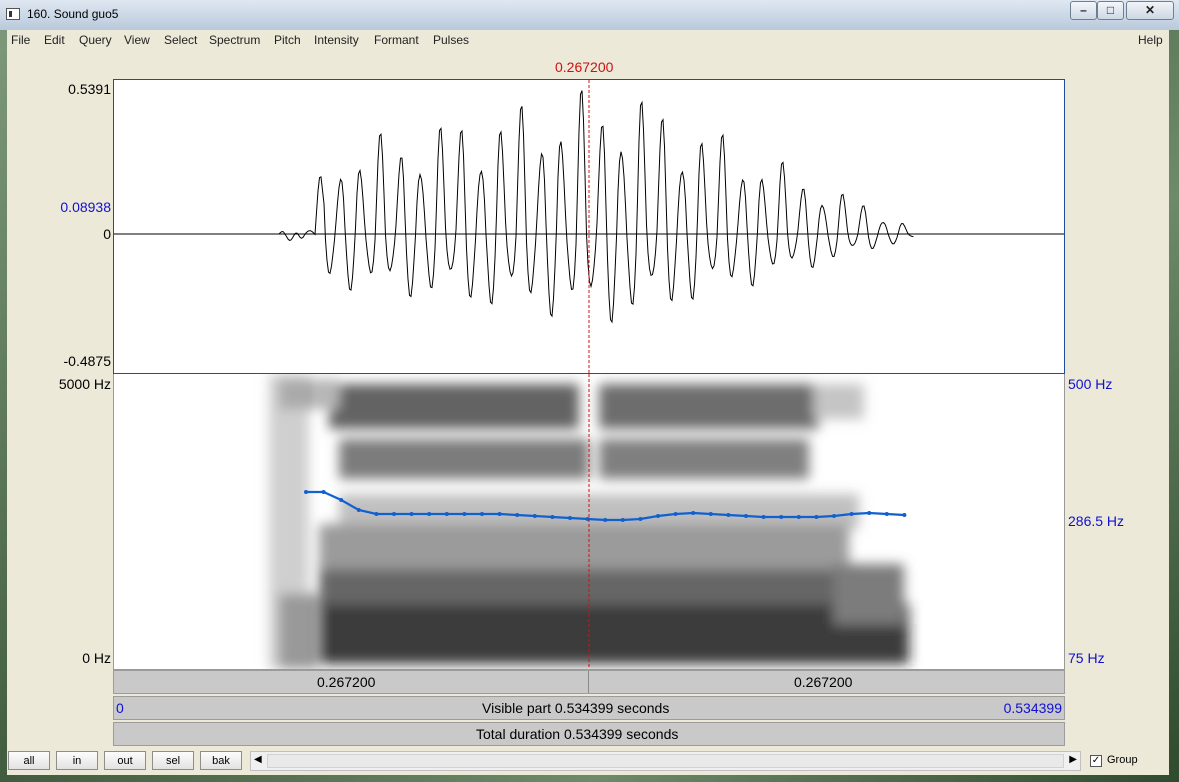  Describe the element at coordinates (13, 14) in the screenshot. I see `app-icon` at that location.